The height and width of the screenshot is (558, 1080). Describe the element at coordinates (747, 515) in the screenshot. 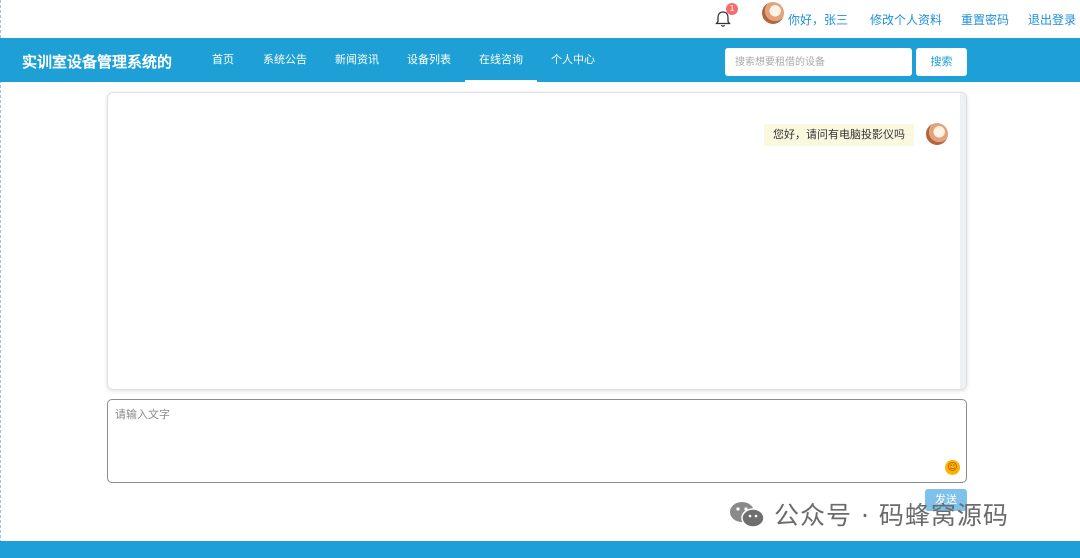

I see `wechat-icon` at that location.